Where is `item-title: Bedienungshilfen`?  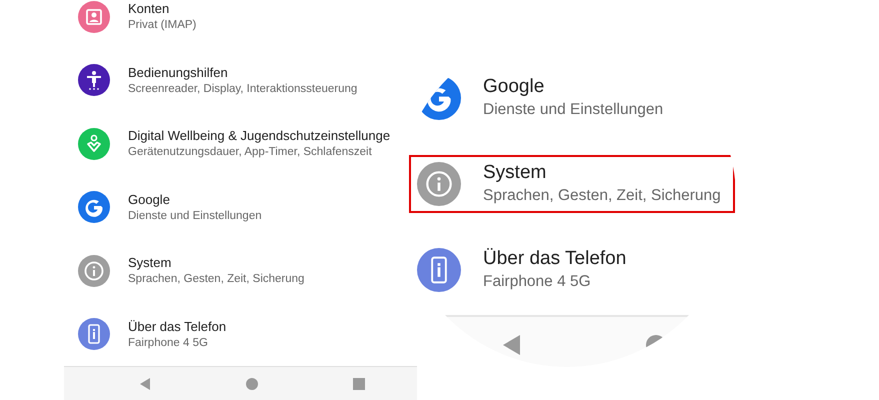 item-title: Bedienungshilfen is located at coordinates (178, 72).